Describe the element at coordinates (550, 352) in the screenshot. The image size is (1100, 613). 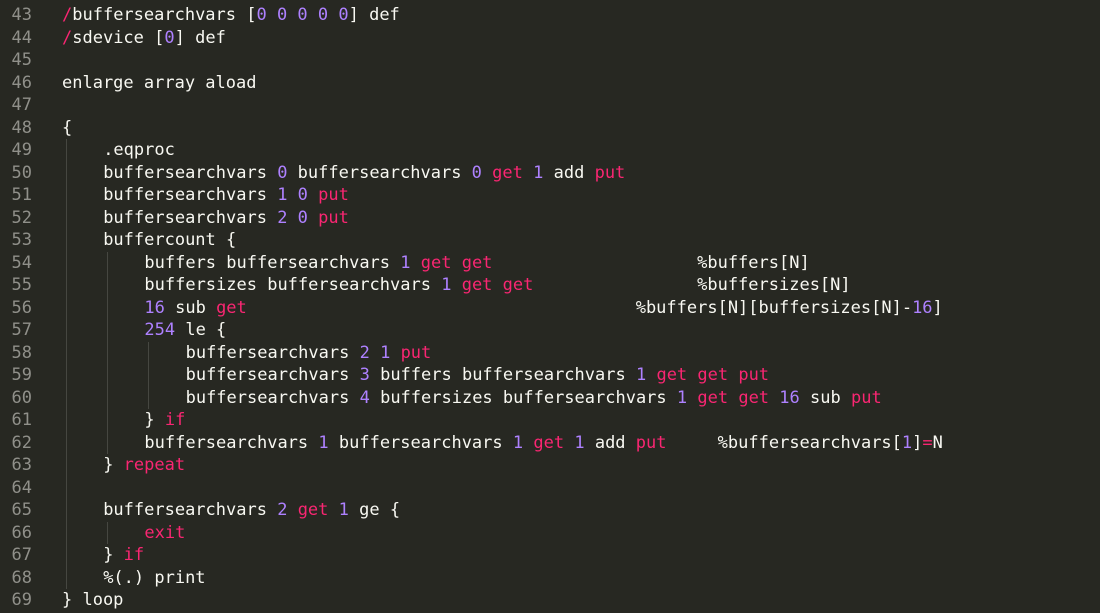
I see `code-line: 58 buffersearchvars 2 1 put` at that location.